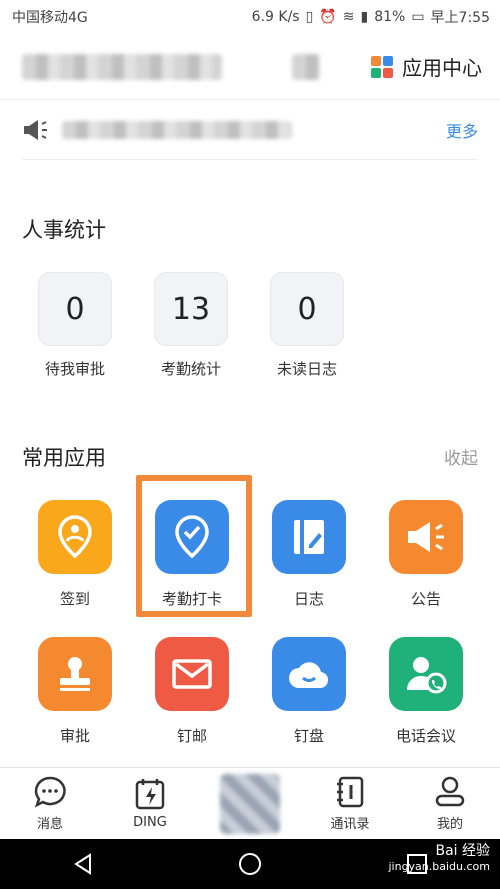 Image resolution: width=500 pixels, height=889 pixels. I want to click on app-ding-disk: 钉盘, so click(309, 691).